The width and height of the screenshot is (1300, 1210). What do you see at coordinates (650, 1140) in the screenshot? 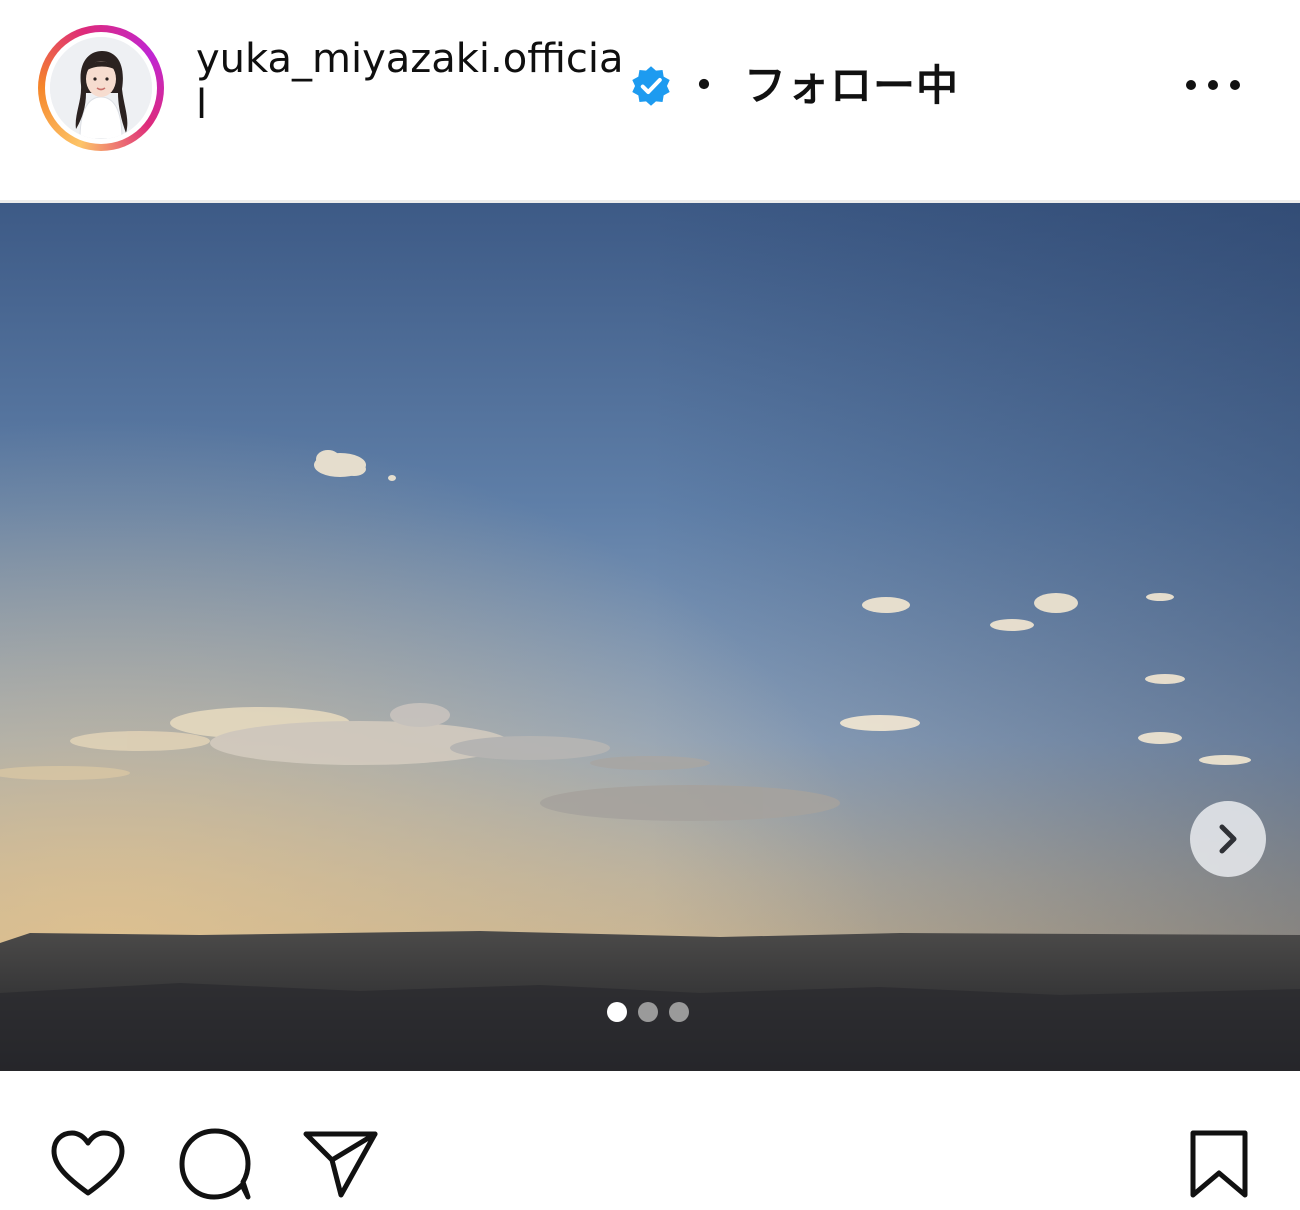
I see `post-actions-bar` at bounding box center [650, 1140].